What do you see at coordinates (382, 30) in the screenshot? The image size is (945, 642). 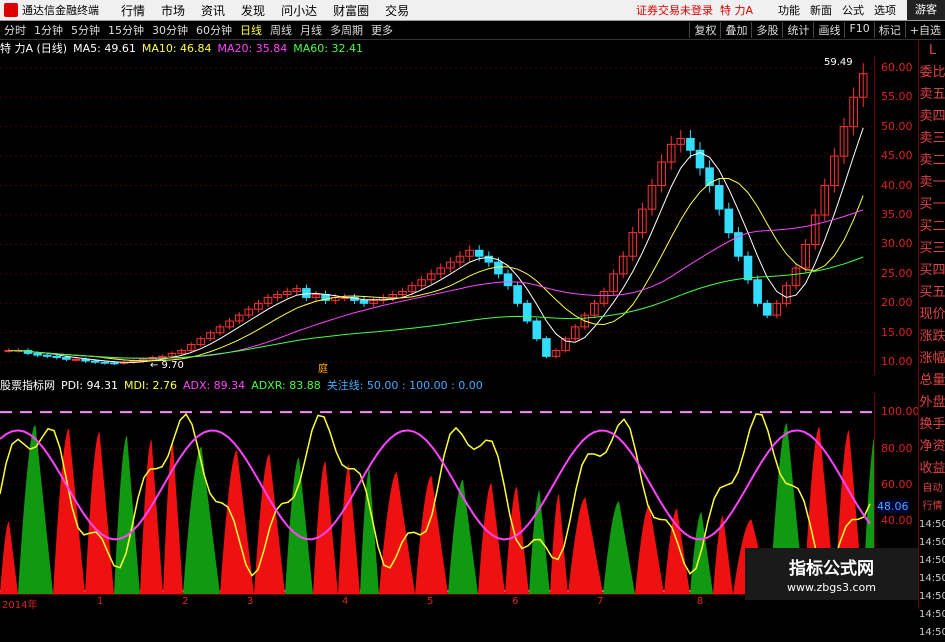 I see `tab-more: 更多` at bounding box center [382, 30].